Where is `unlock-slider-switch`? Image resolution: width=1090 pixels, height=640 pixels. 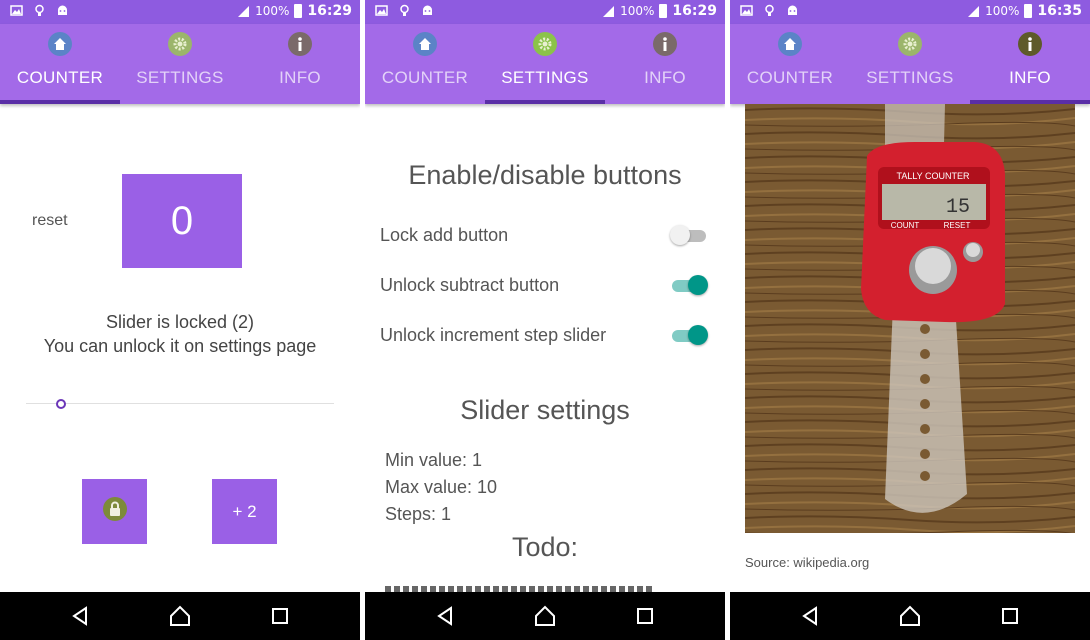 unlock-slider-switch is located at coordinates (690, 336).